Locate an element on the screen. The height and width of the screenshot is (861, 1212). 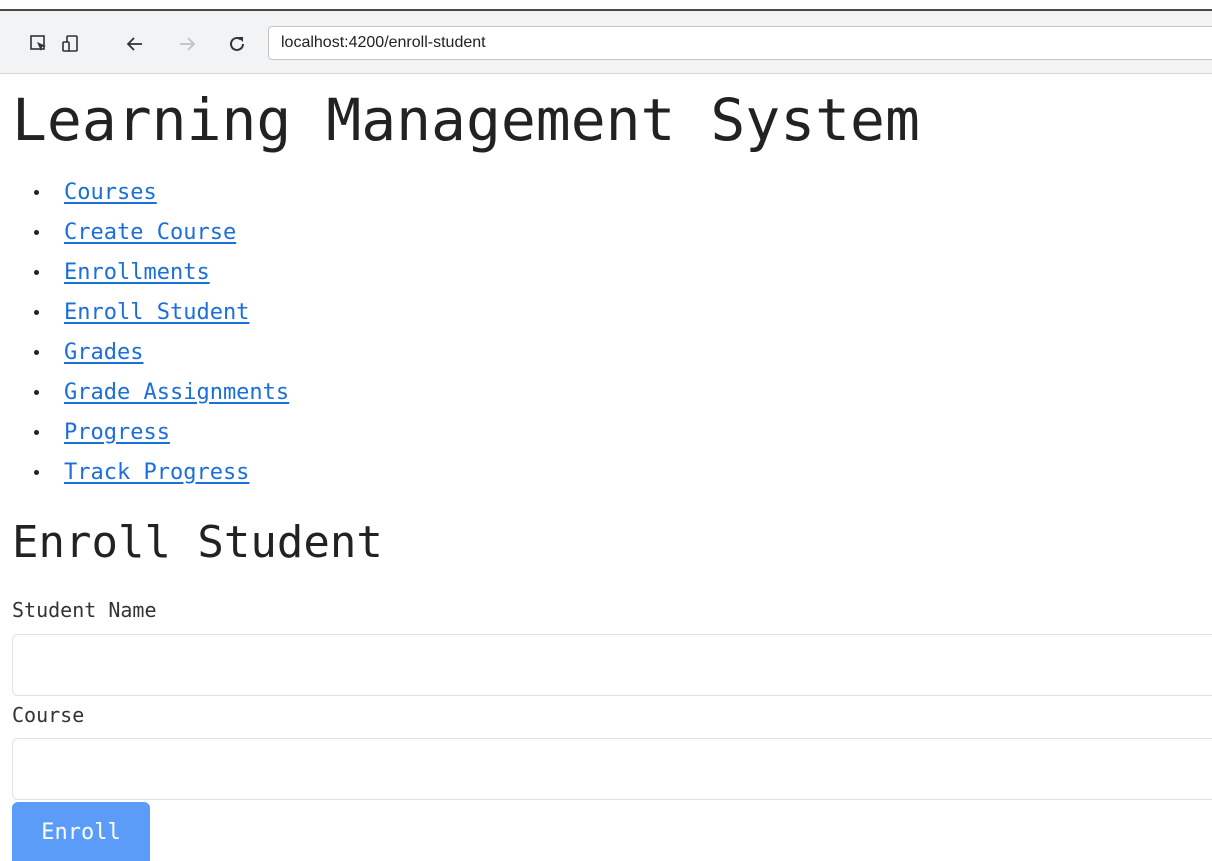
inspect-icon is located at coordinates (39, 44).